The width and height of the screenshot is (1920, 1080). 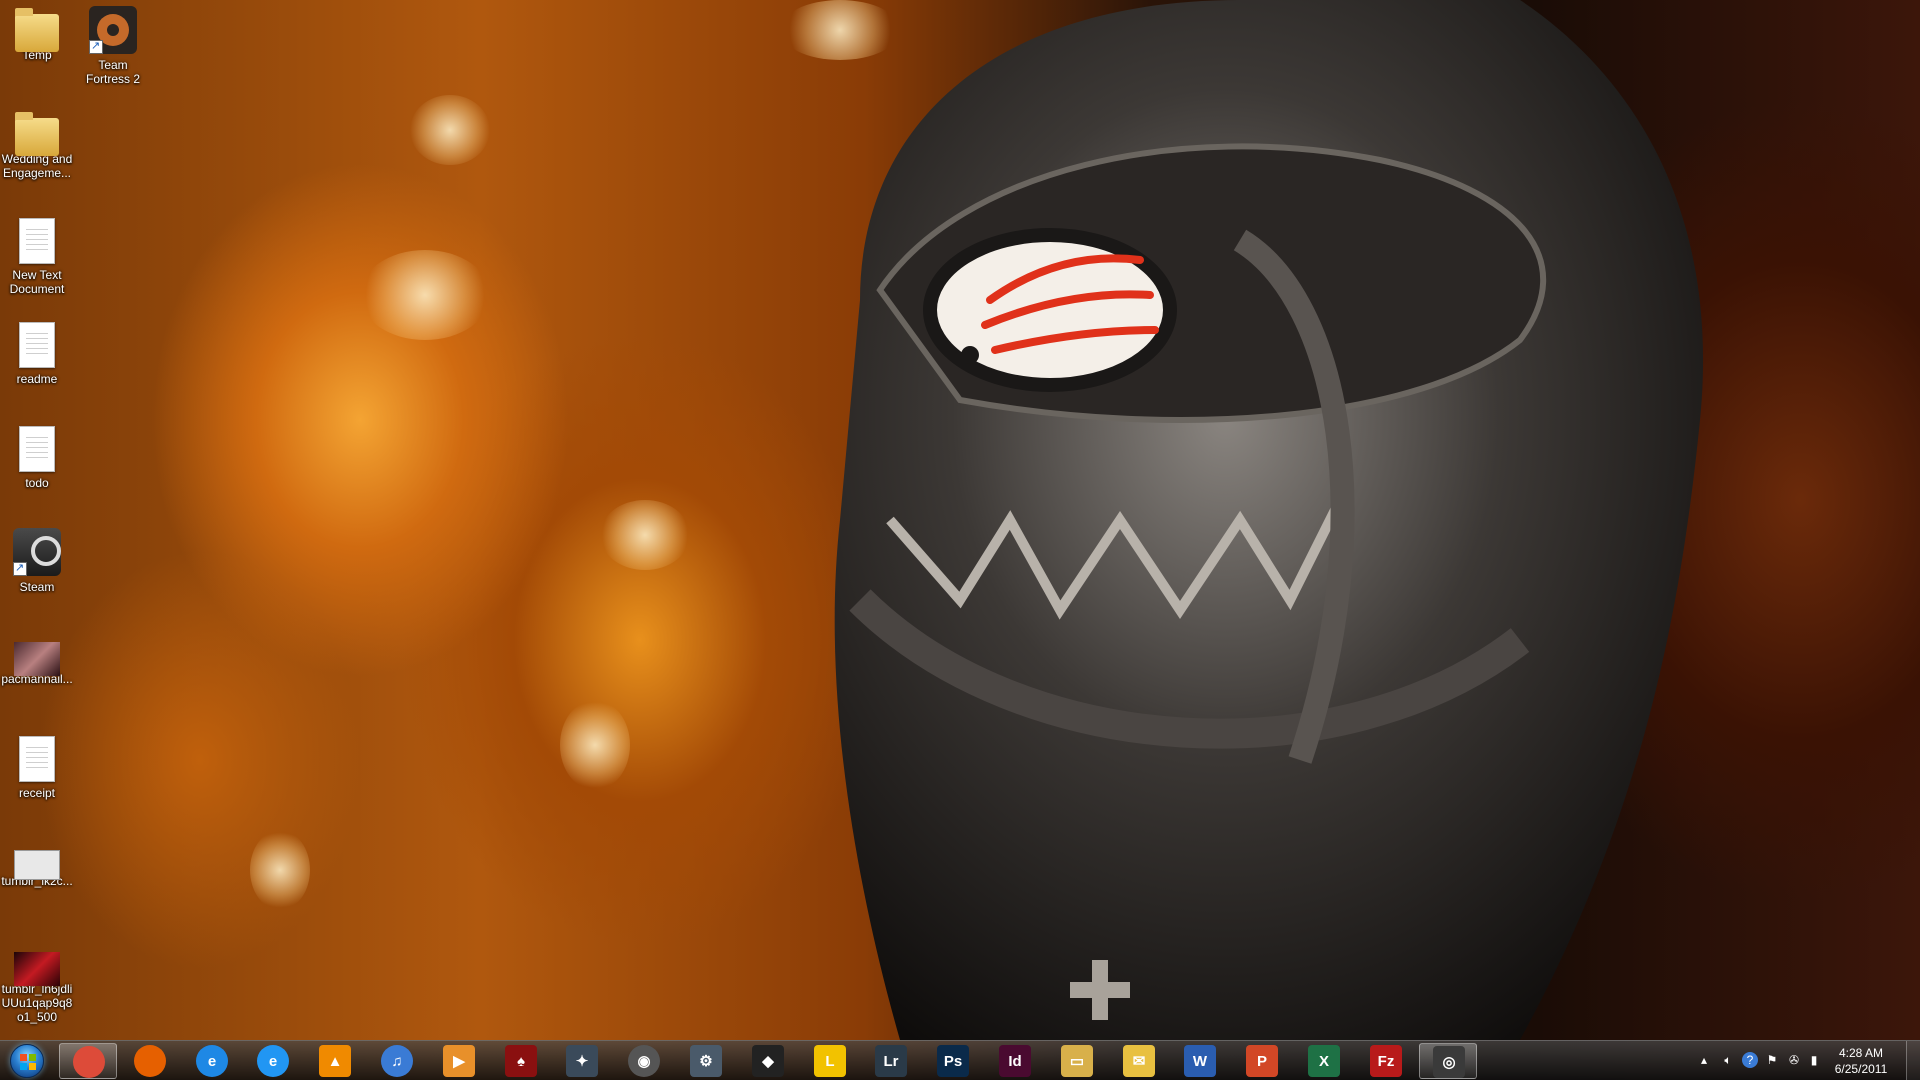 I want to click on taskbar-itunes-button: ♫, so click(x=397, y=1061).